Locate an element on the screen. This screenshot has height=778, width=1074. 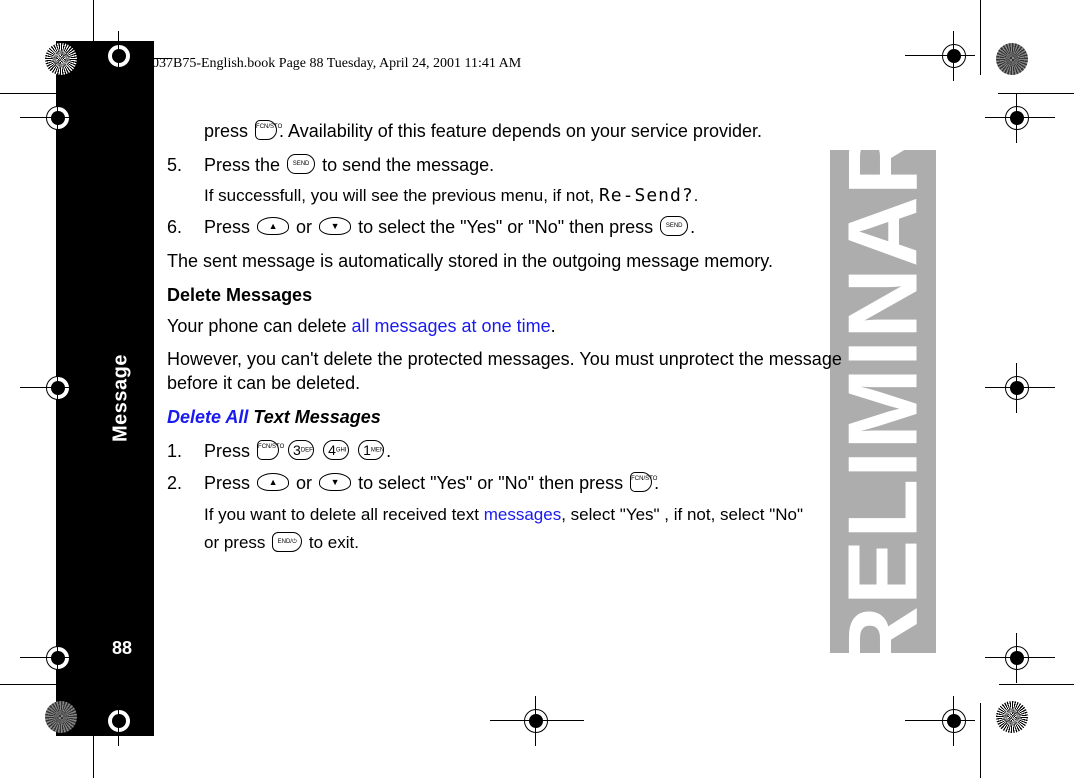
text: Text Messages is located at coordinates (314, 417).